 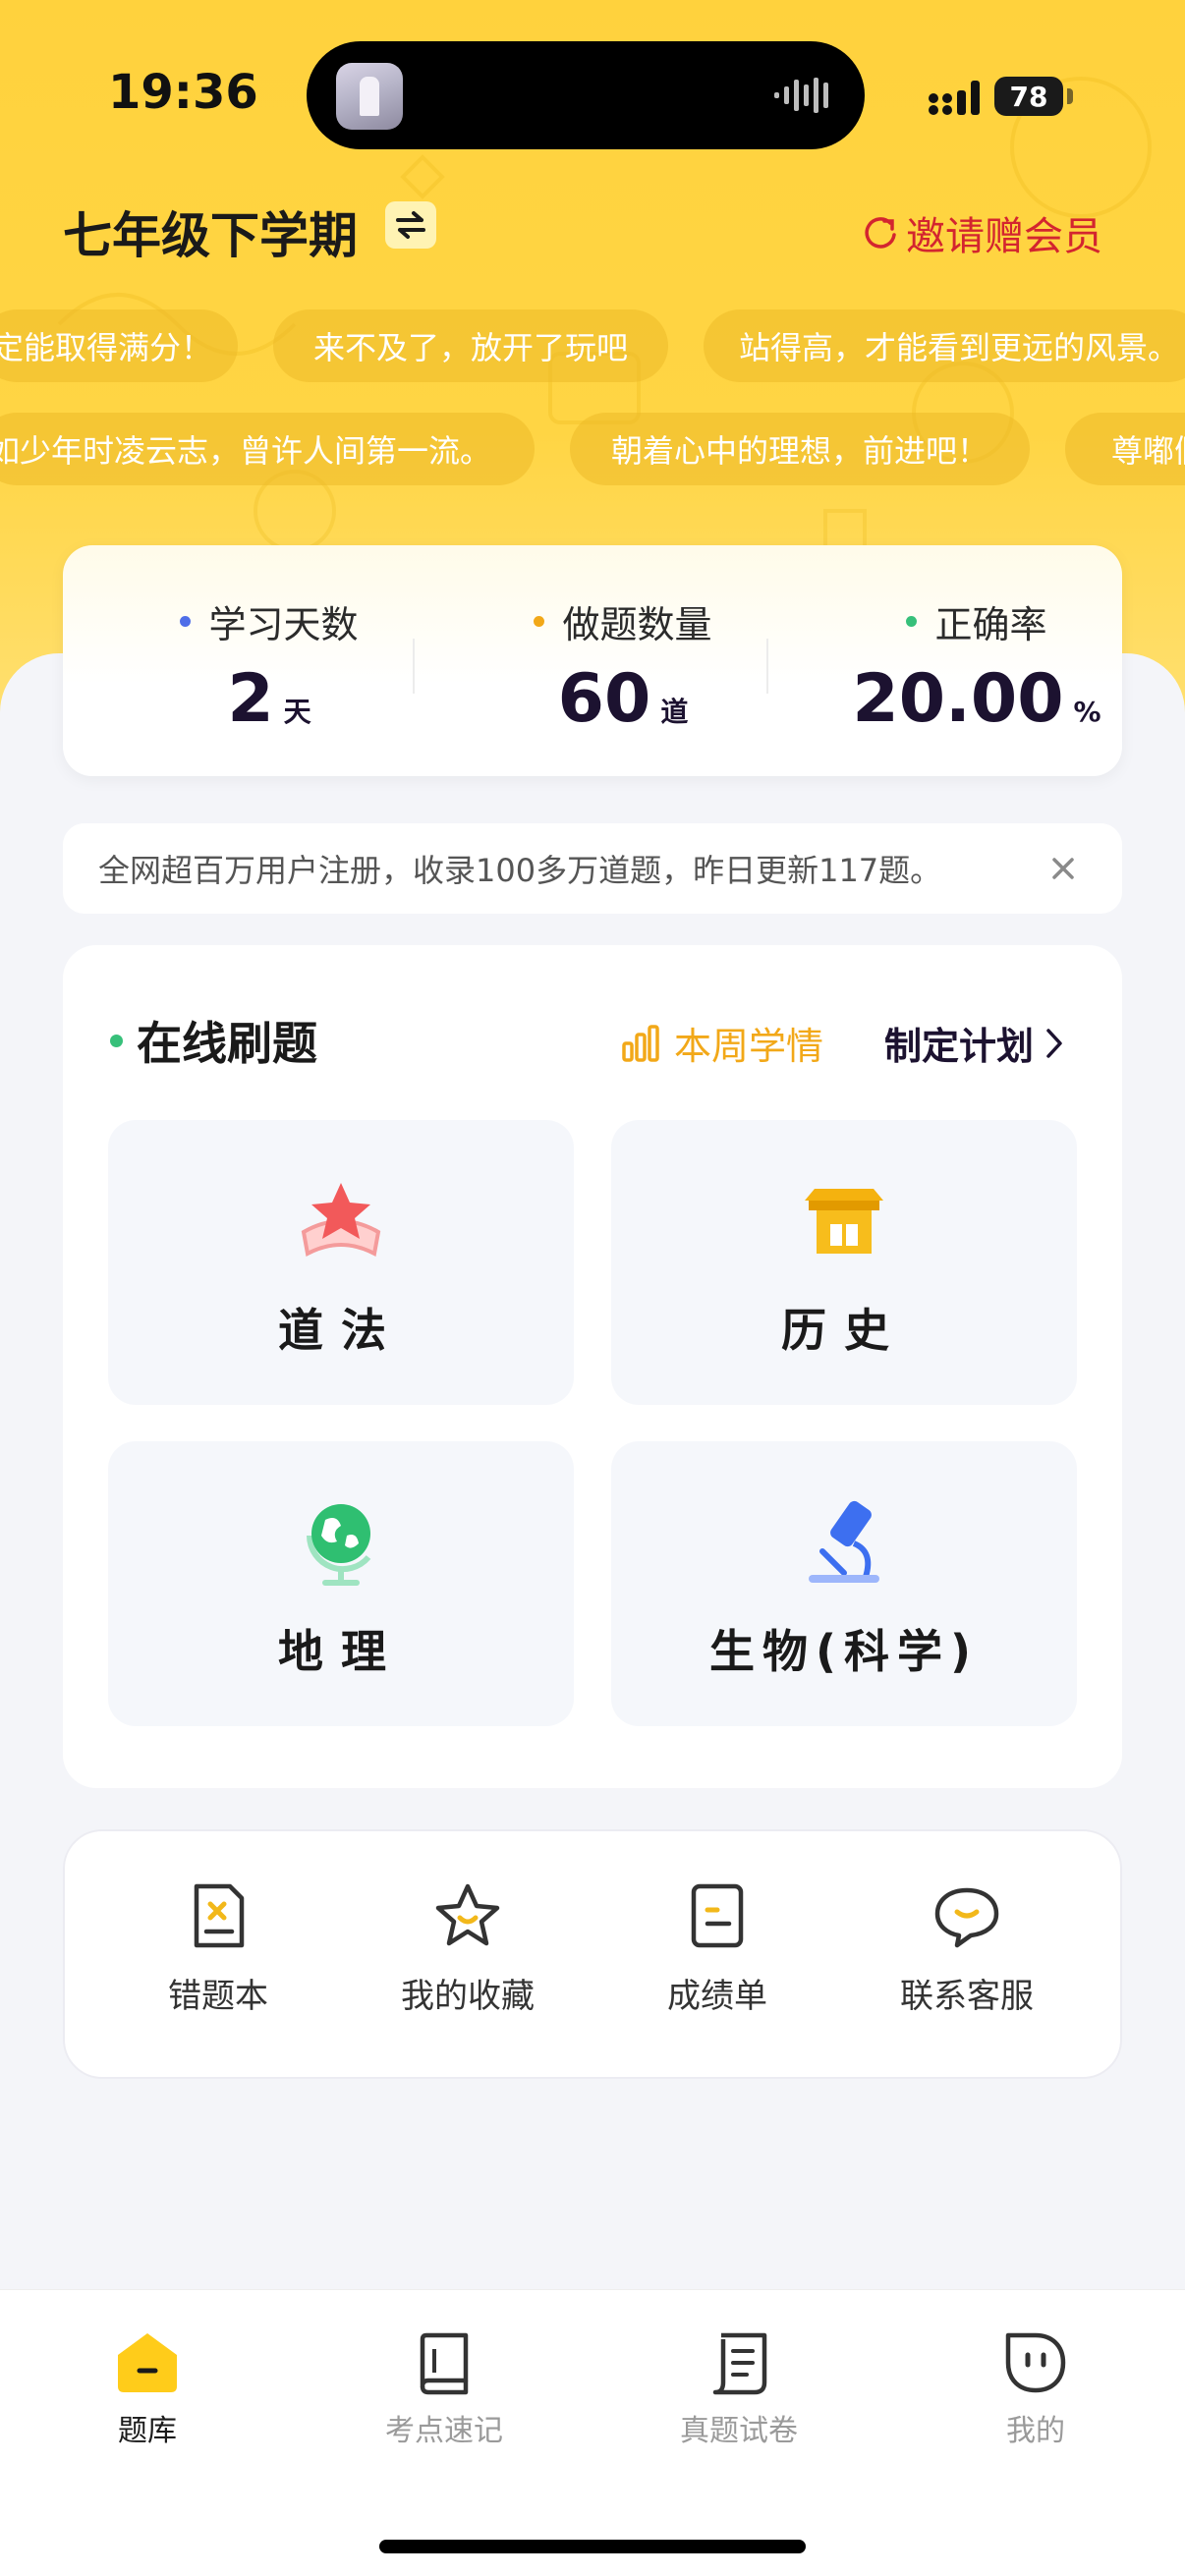 I want to click on stat-value: 20.00, so click(x=958, y=699).